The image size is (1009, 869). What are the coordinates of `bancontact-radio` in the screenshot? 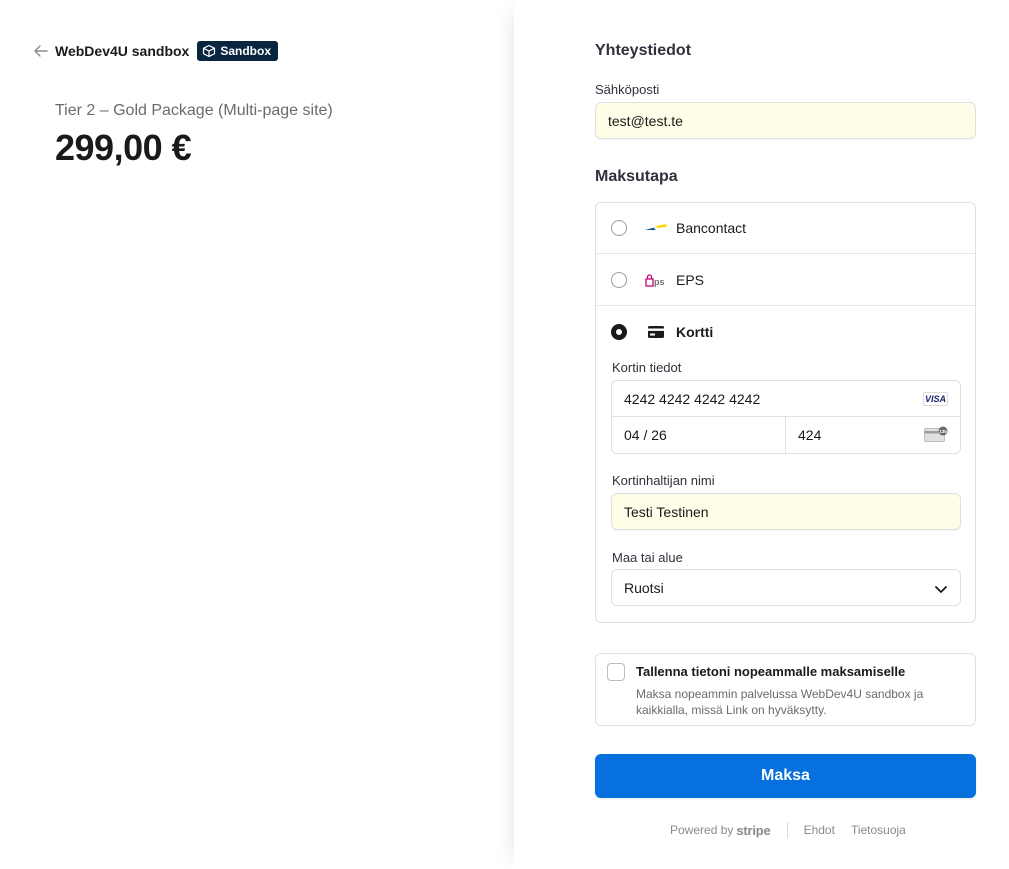 It's located at (619, 228).